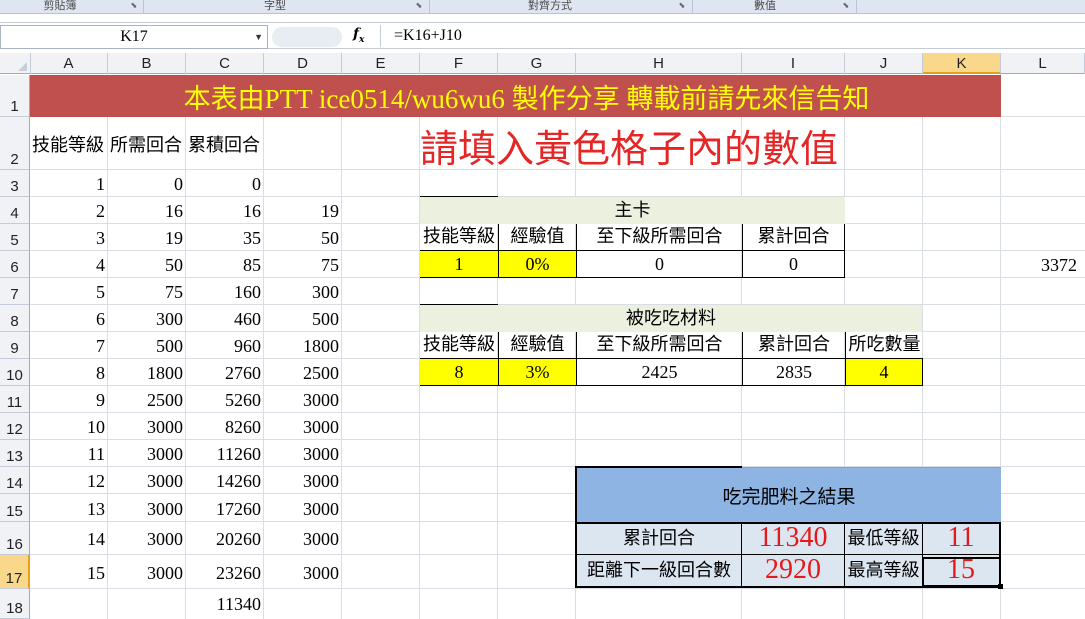 The width and height of the screenshot is (1085, 619). Describe the element at coordinates (793, 571) in the screenshot. I see `result-next-value: 2920` at that location.